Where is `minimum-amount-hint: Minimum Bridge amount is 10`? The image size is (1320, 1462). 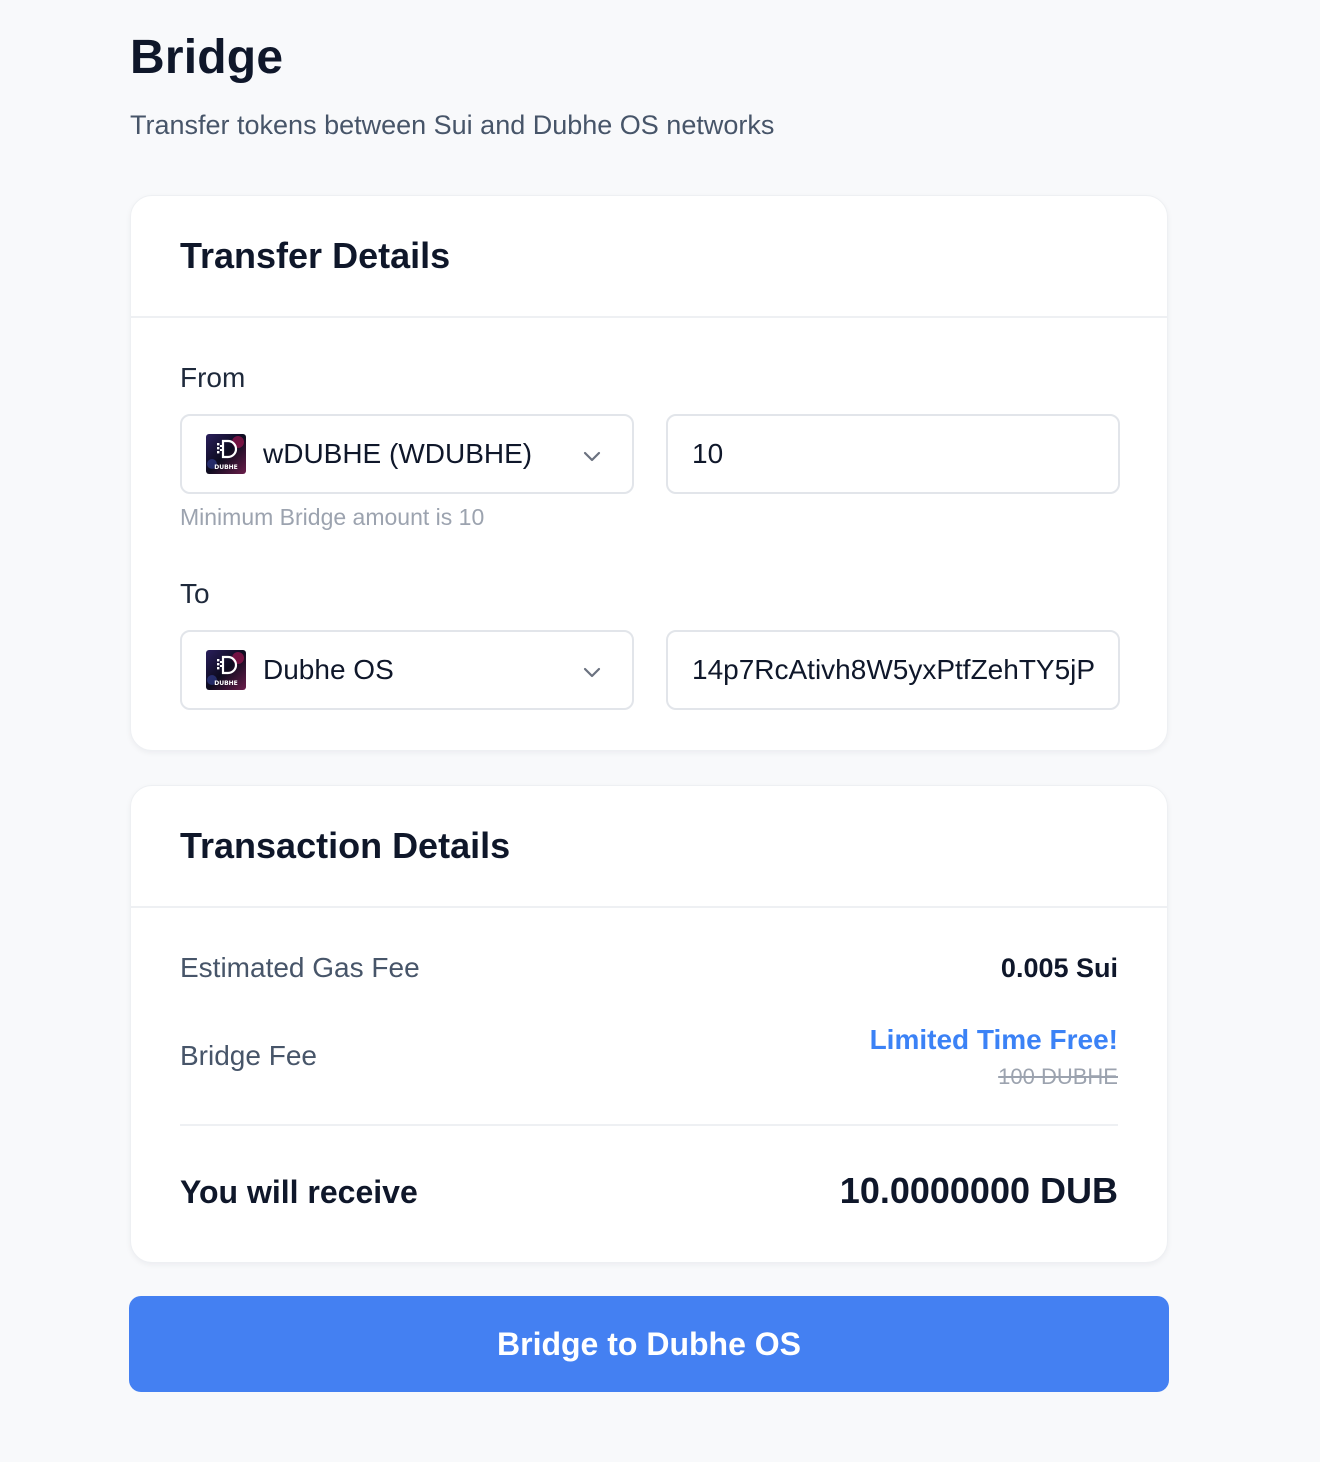 minimum-amount-hint: Minimum Bridge amount is 10 is located at coordinates (332, 517).